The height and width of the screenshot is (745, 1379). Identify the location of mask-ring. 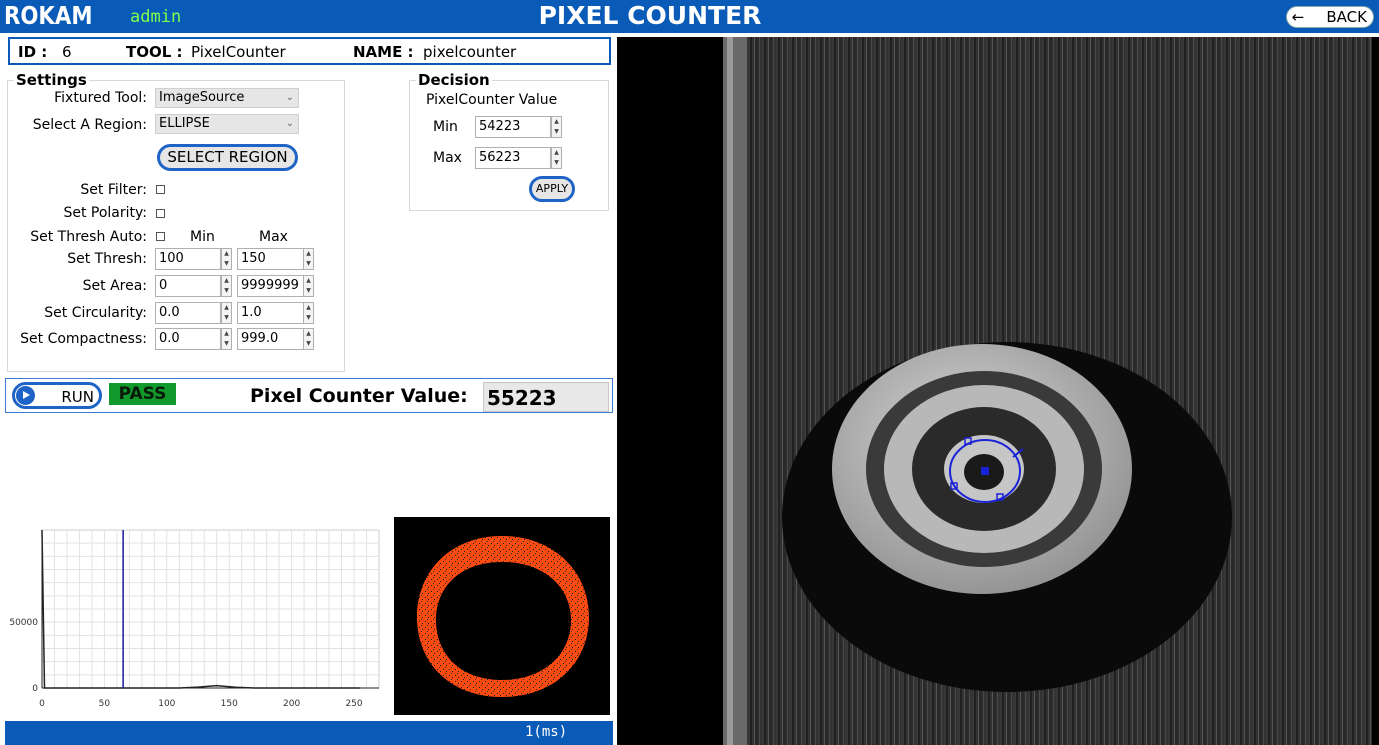
(503, 616).